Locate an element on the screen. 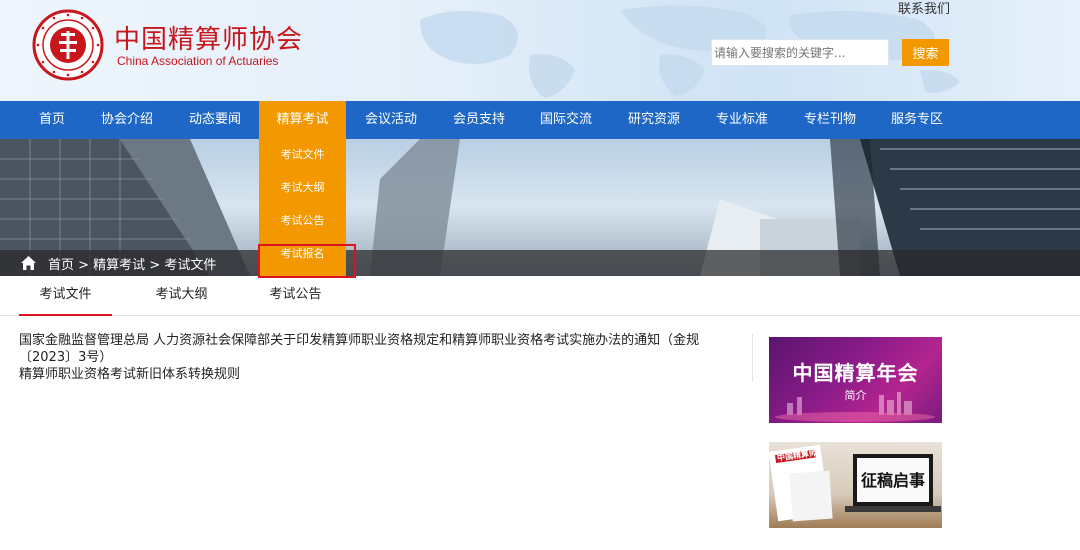 The width and height of the screenshot is (1080, 550). tab-exam-syllabus: 考试大纲 is located at coordinates (181, 296).